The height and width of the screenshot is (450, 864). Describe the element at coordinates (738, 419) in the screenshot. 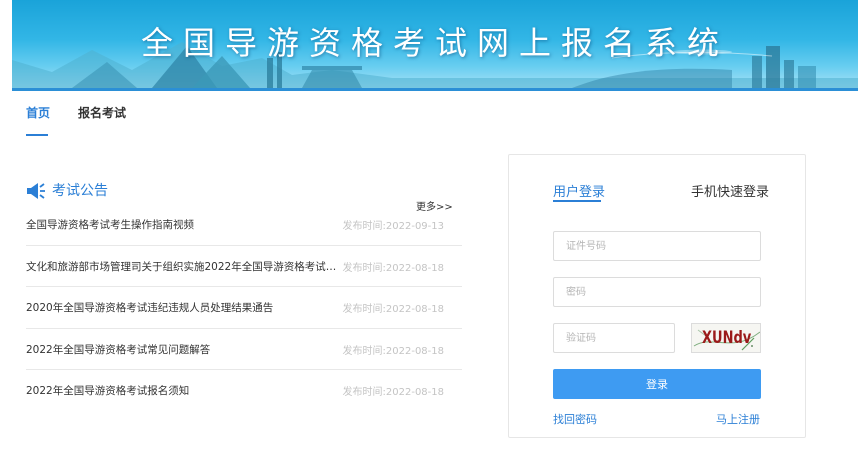

I see `register-link: 马上注册` at that location.